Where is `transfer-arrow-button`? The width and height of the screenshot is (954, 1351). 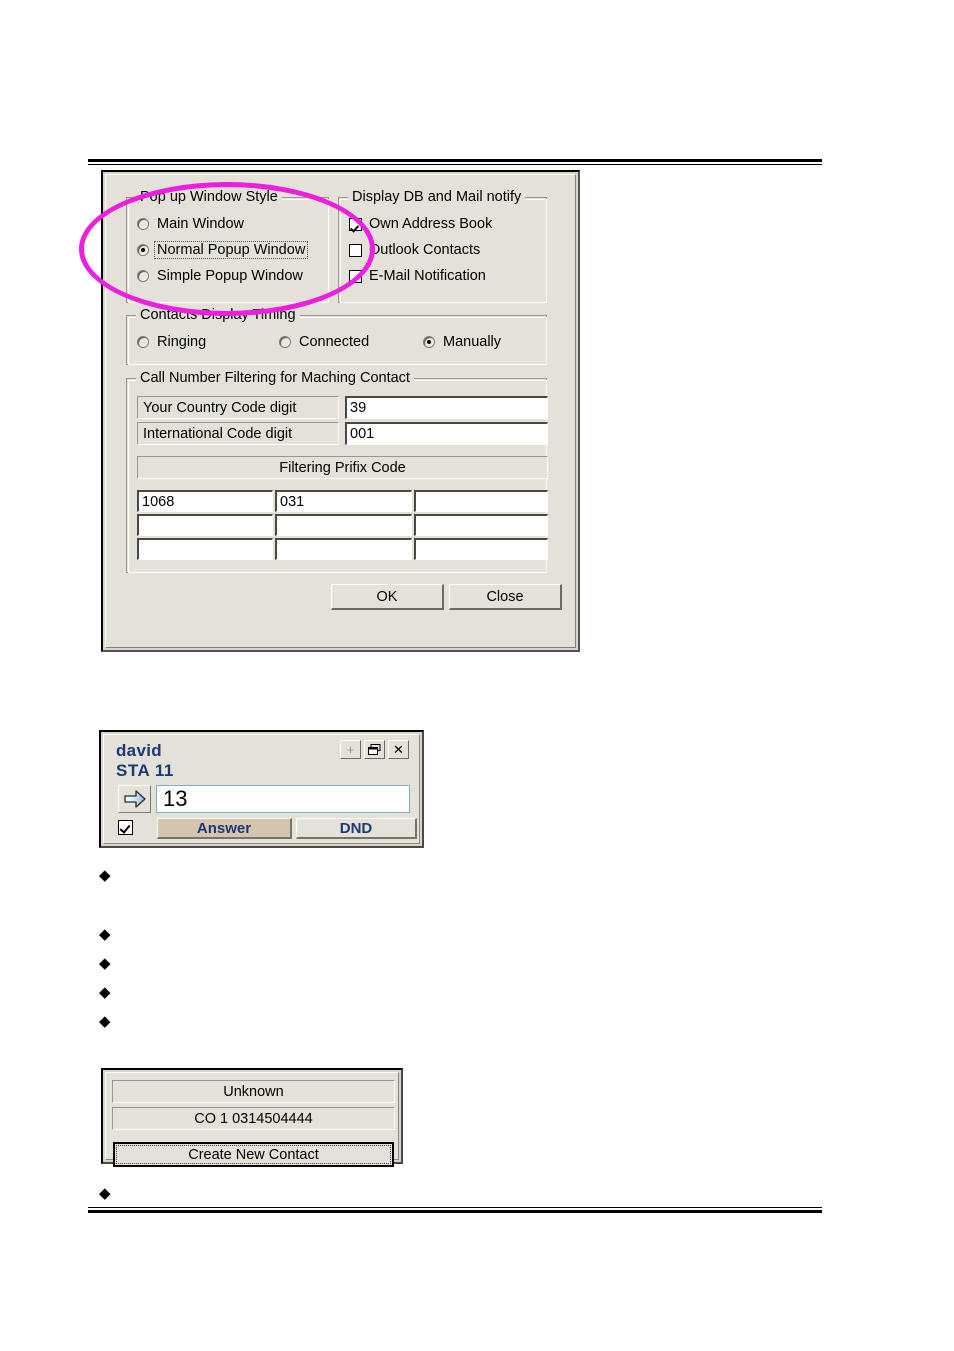 transfer-arrow-button is located at coordinates (134, 799).